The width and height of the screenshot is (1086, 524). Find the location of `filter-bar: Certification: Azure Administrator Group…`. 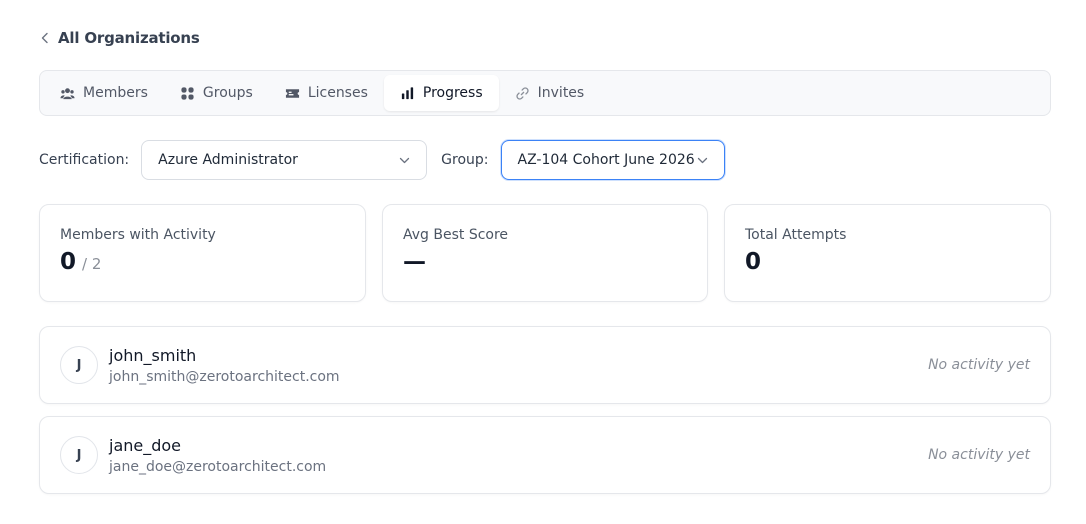

filter-bar: Certification: Azure Administrator Group… is located at coordinates (382, 160).